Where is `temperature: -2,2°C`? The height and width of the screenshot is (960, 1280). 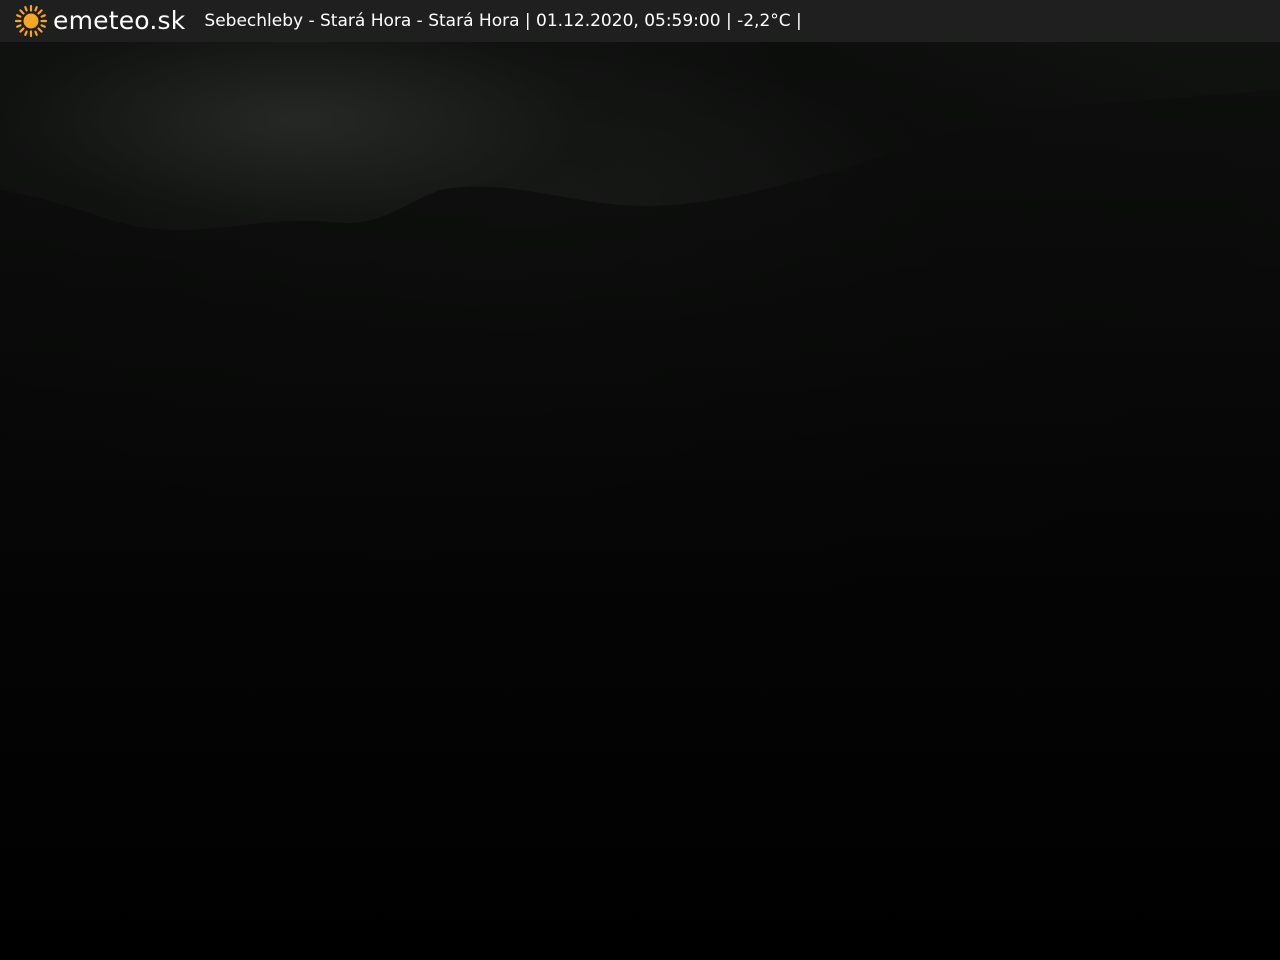 temperature: -2,2°C is located at coordinates (764, 21).